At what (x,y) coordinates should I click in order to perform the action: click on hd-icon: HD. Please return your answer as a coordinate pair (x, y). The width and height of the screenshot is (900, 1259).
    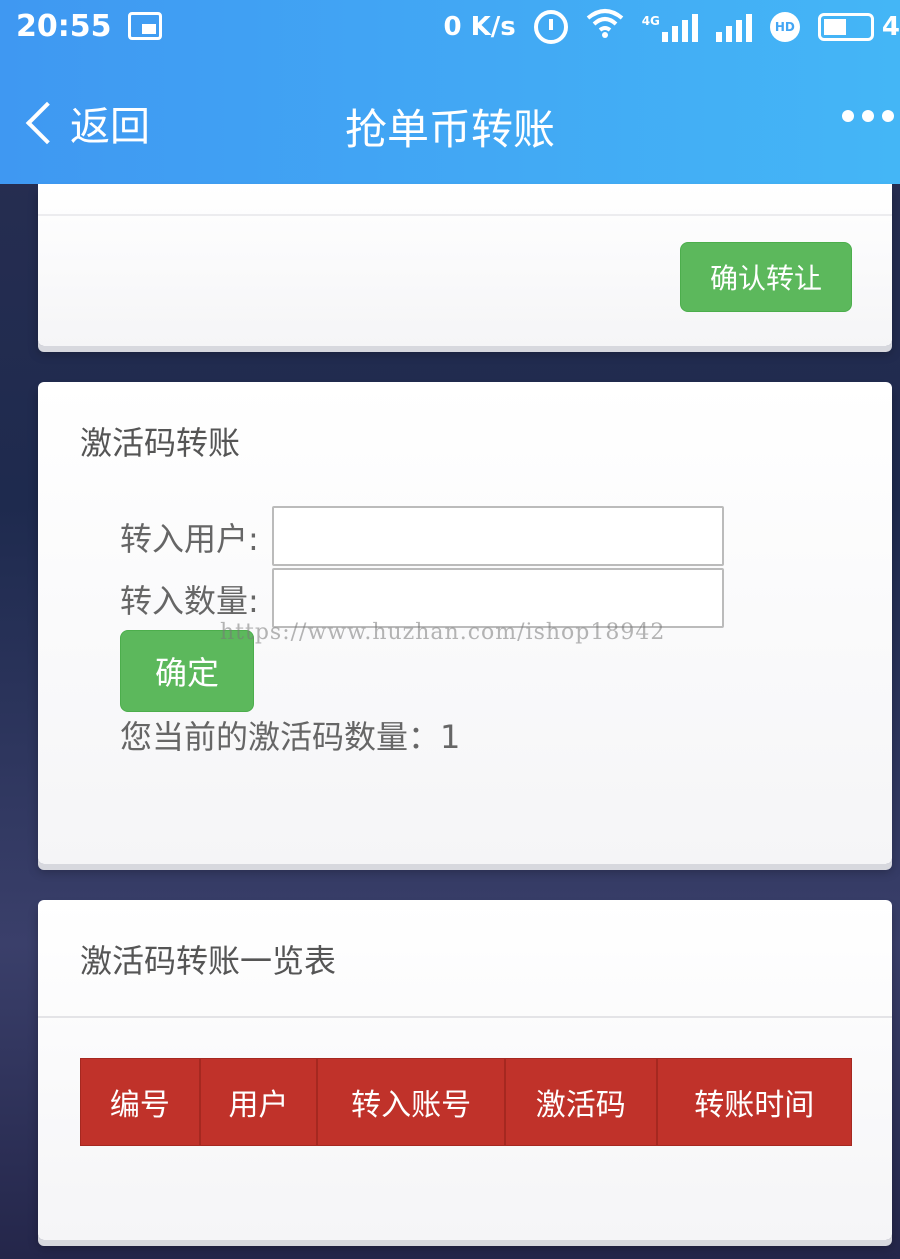
    Looking at the image, I should click on (784, 26).